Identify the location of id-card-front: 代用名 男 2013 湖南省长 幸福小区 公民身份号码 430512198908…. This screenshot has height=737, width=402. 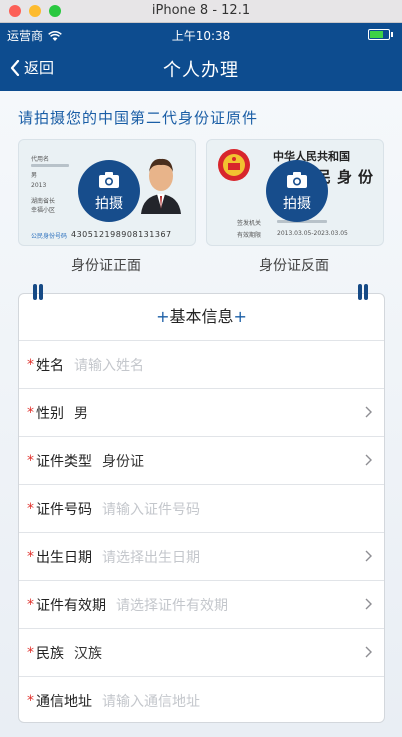
(107, 192).